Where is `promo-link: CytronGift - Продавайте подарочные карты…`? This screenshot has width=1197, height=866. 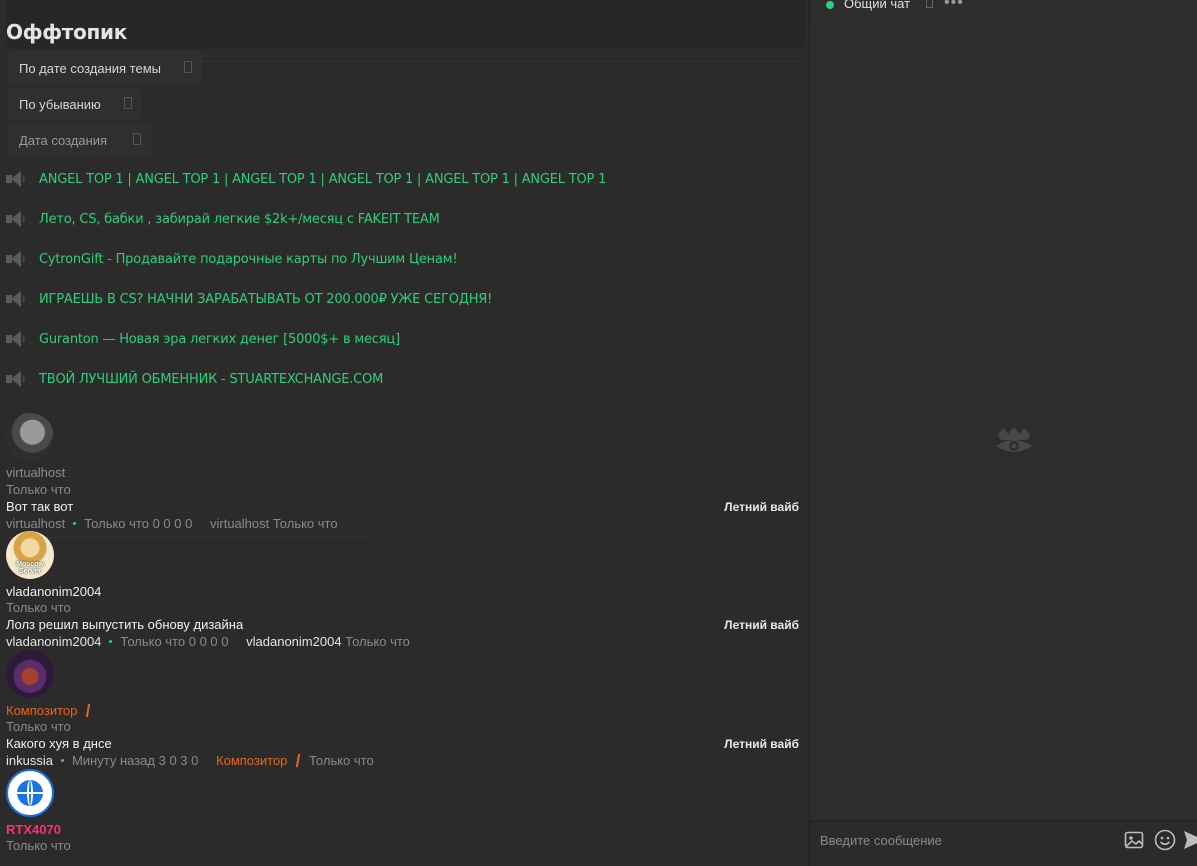 promo-link: CytronGift - Продавайте подарочные карты… is located at coordinates (248, 259).